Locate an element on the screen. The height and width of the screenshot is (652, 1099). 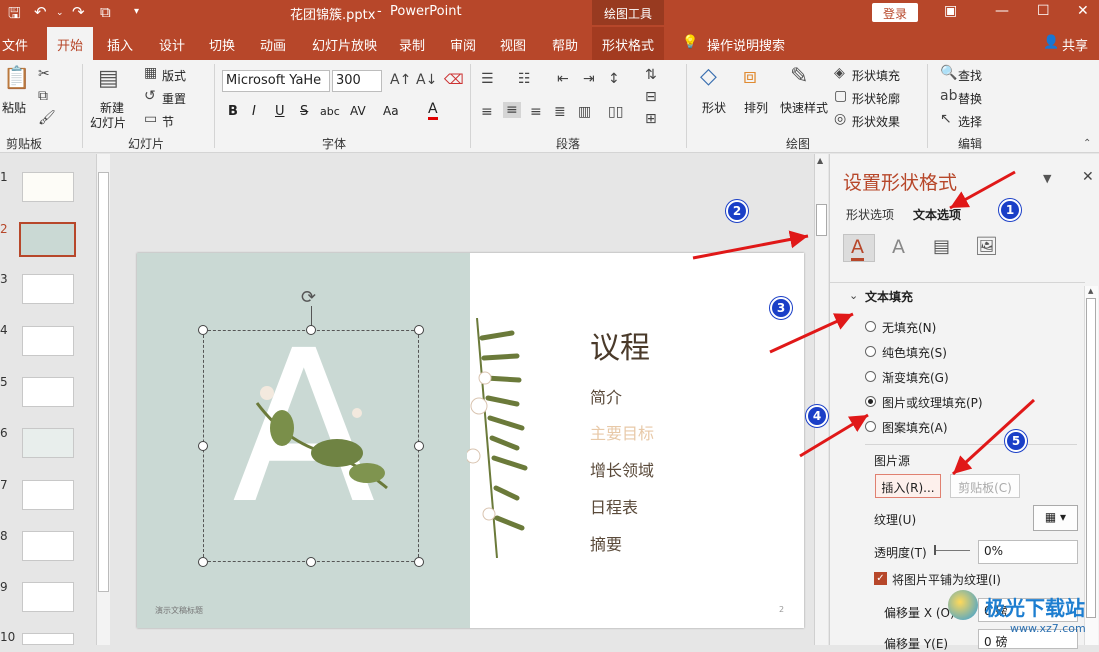
slide-thumbnail-selected is located at coordinates (47, 239).